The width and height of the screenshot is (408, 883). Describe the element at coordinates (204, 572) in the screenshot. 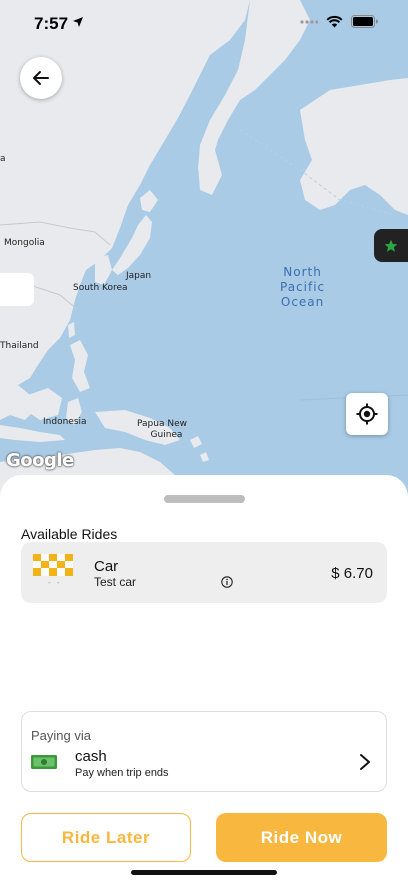

I see `ride-option-card: - - Car Test car $ 6.70` at that location.